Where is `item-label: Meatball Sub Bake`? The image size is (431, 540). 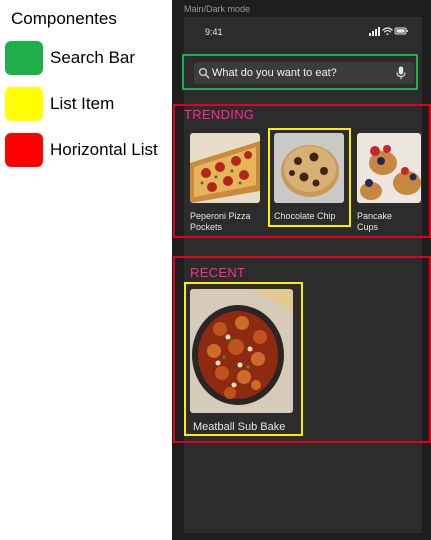 item-label: Meatball Sub Bake is located at coordinates (239, 427).